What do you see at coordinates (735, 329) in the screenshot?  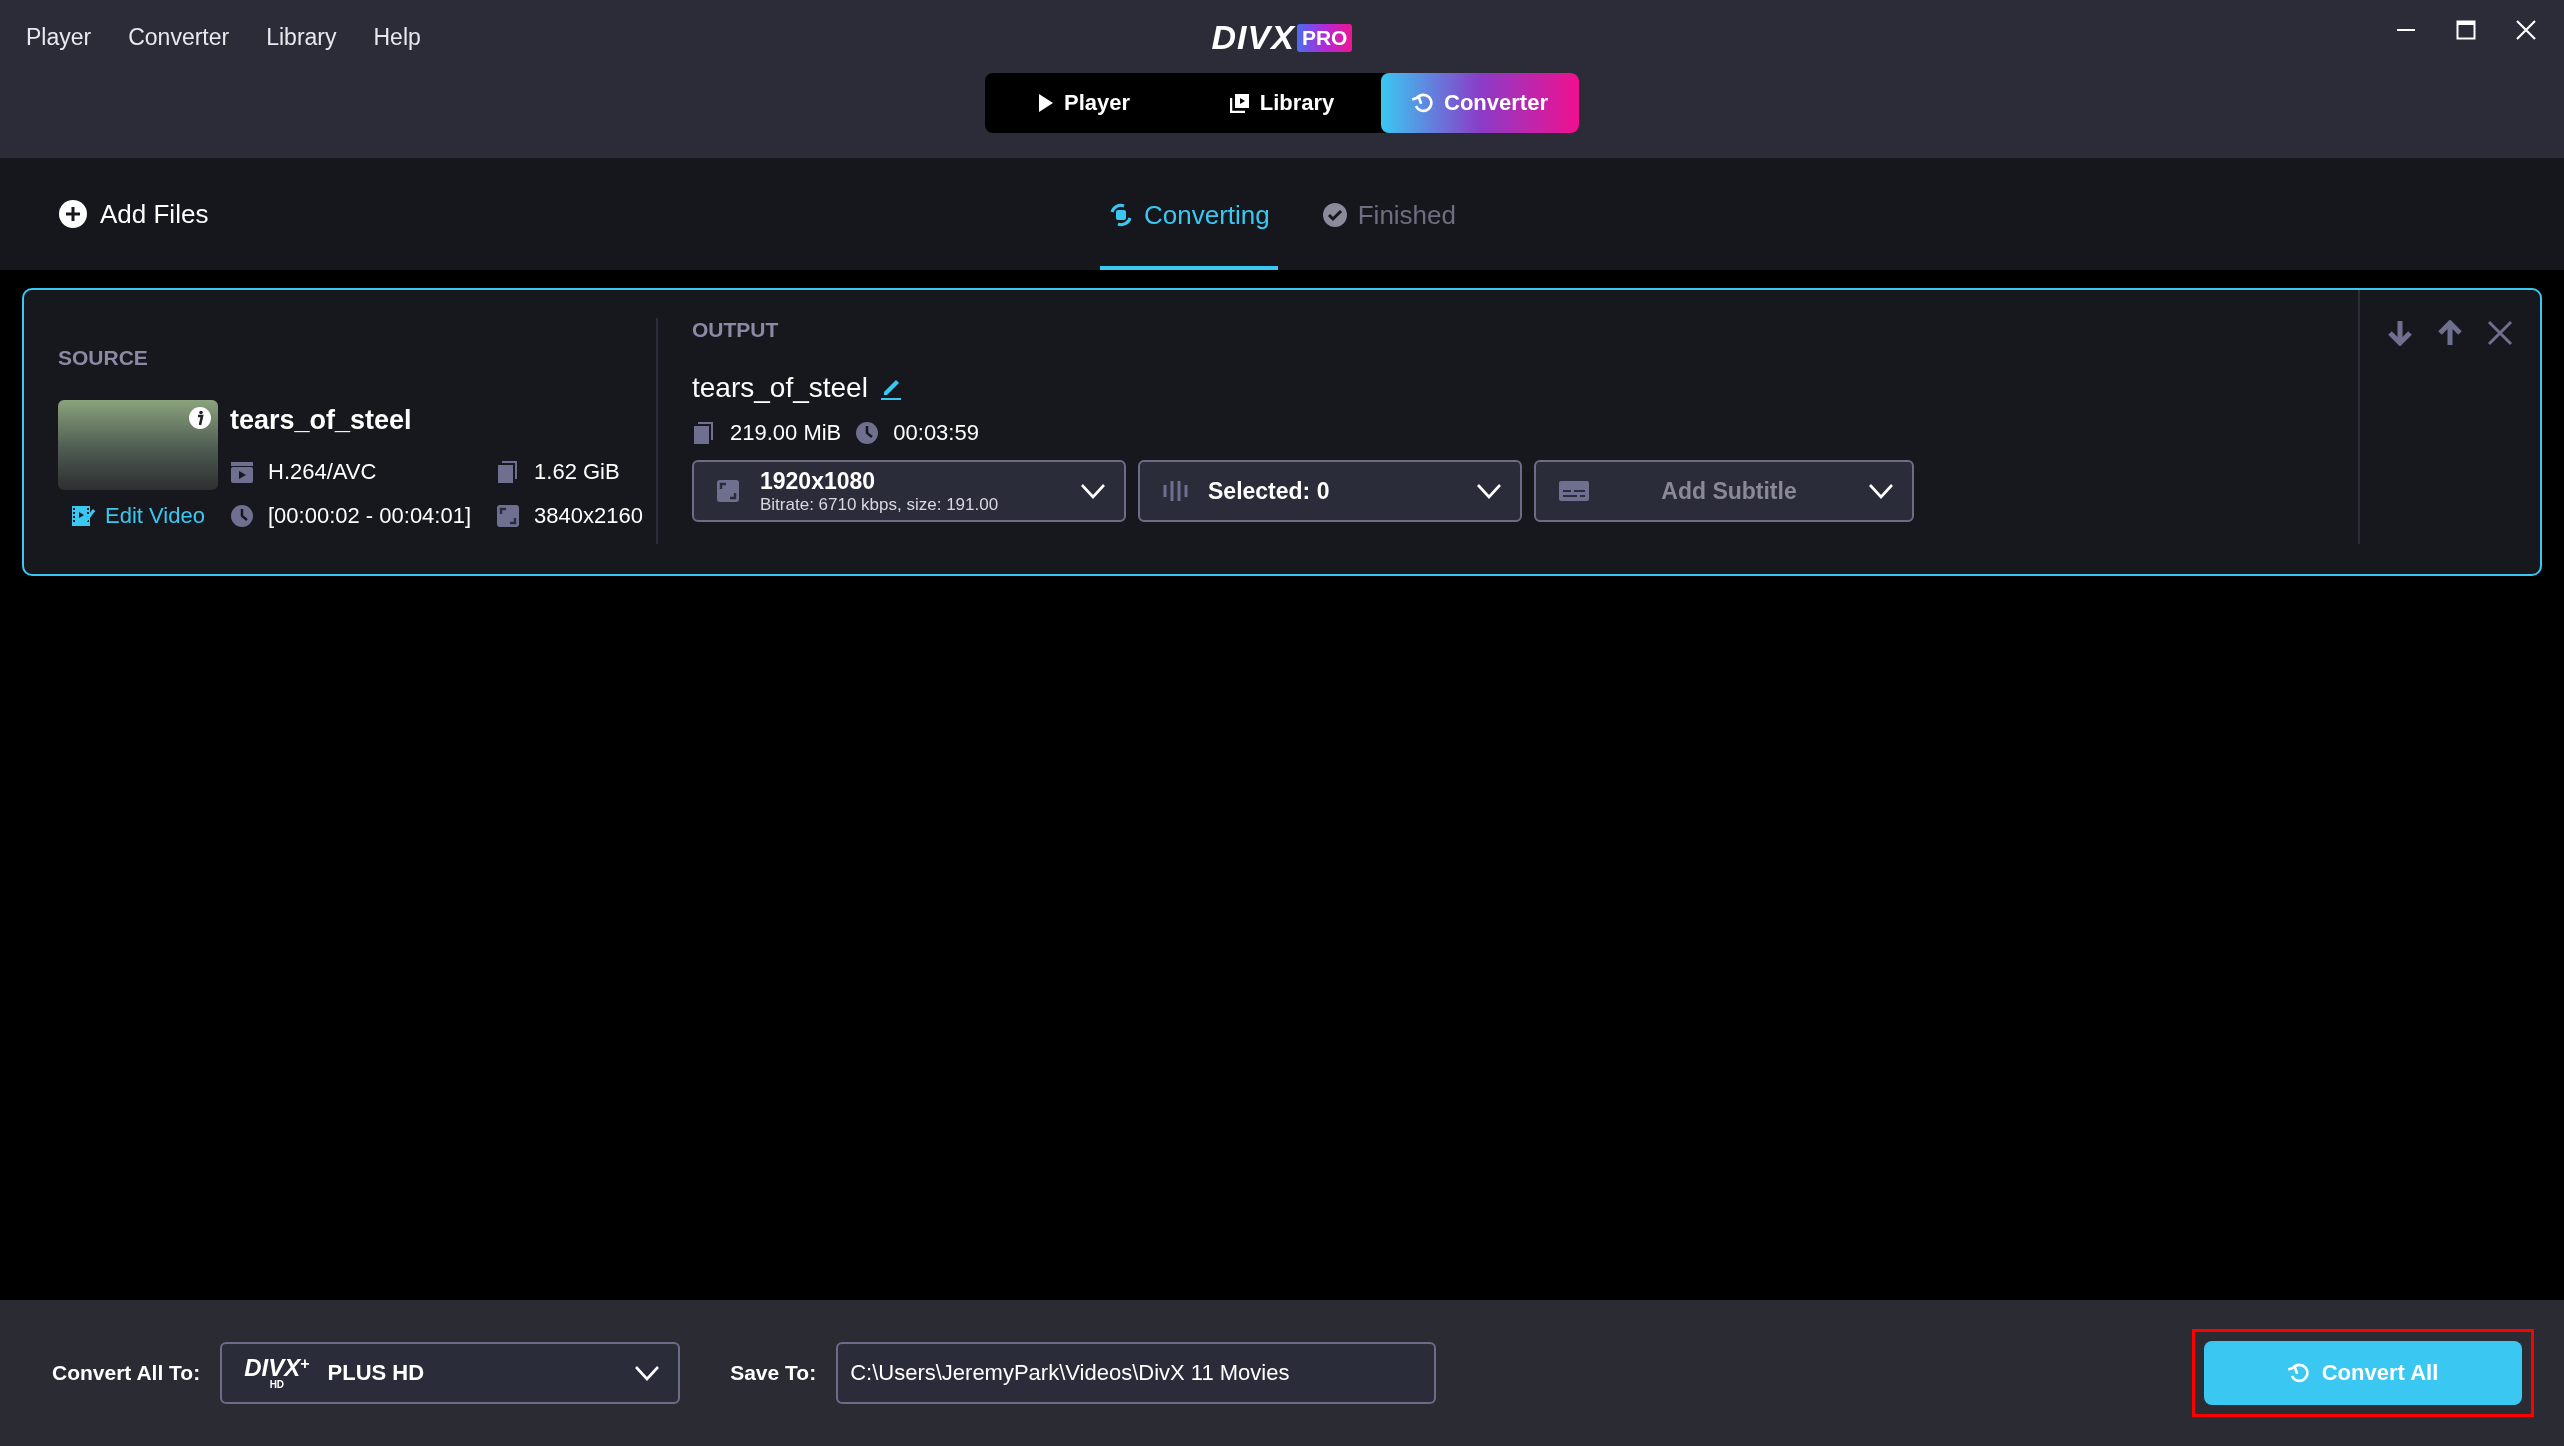 I see `output-heading: OUTPUT` at bounding box center [735, 329].